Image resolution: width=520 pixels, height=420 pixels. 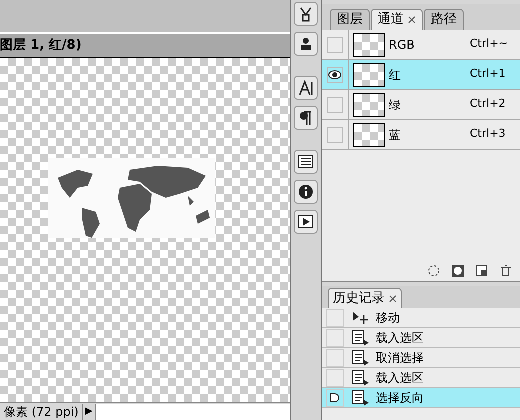 I want to click on zoom-status: 像素 (72 ppi), so click(x=41, y=412).